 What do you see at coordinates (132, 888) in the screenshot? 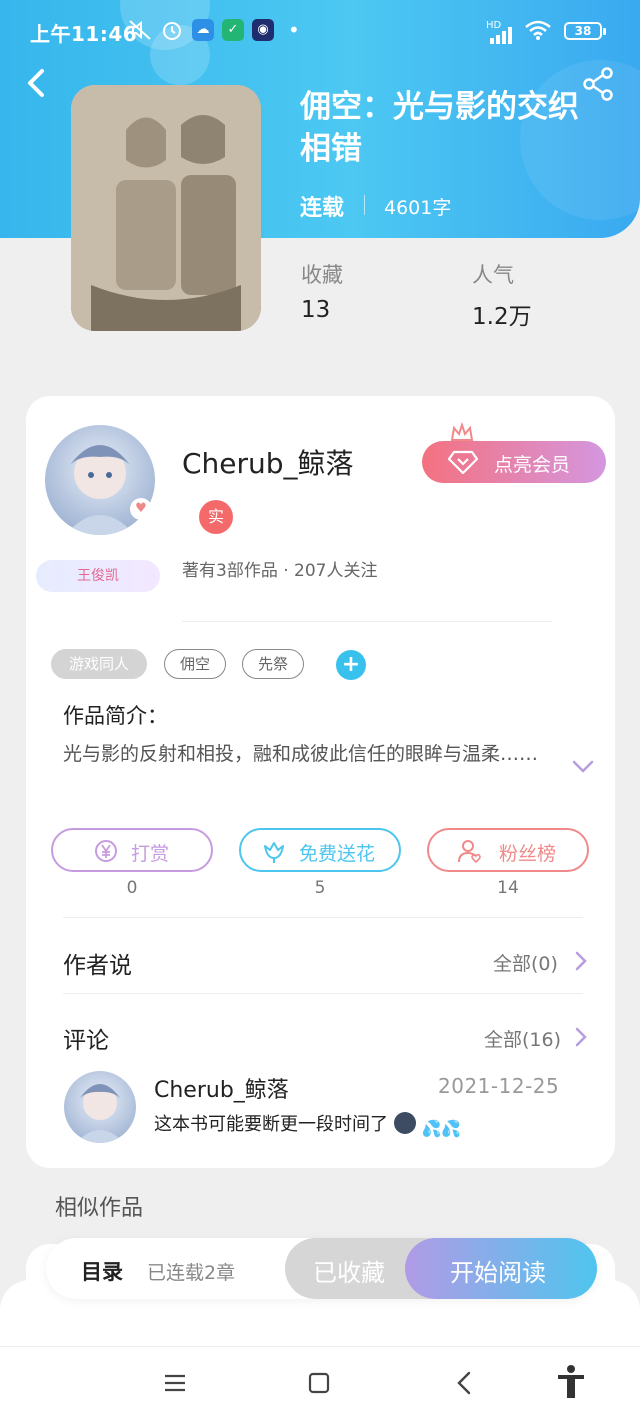
I see `tip-count: 0` at bounding box center [132, 888].